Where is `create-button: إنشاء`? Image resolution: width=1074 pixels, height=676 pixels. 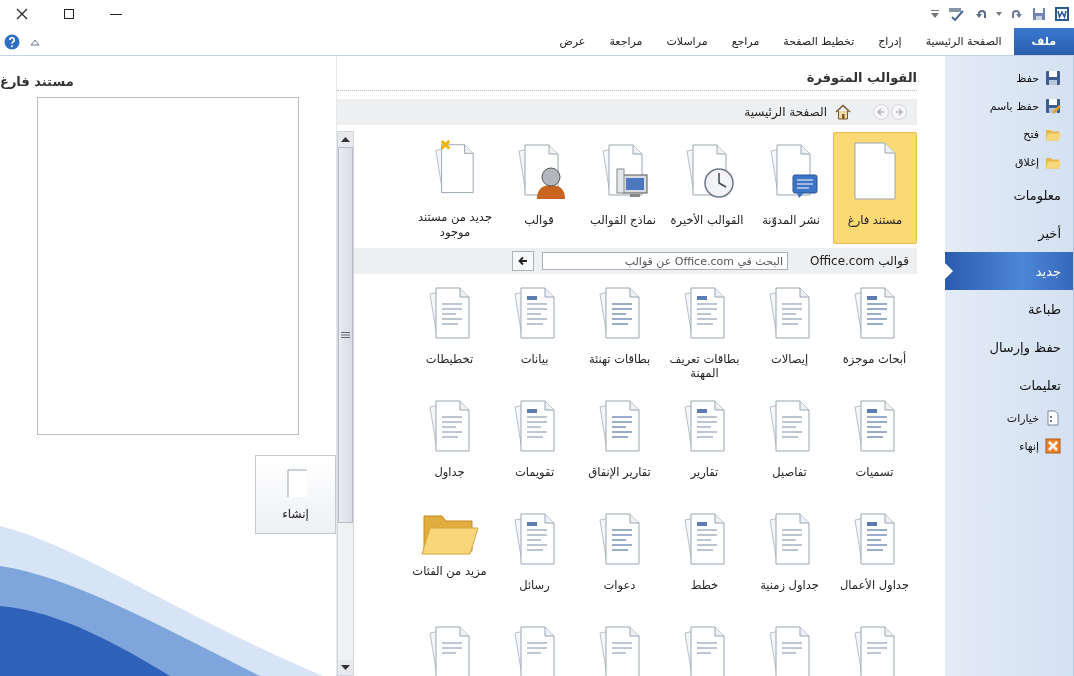 create-button: إنشاء is located at coordinates (295, 494).